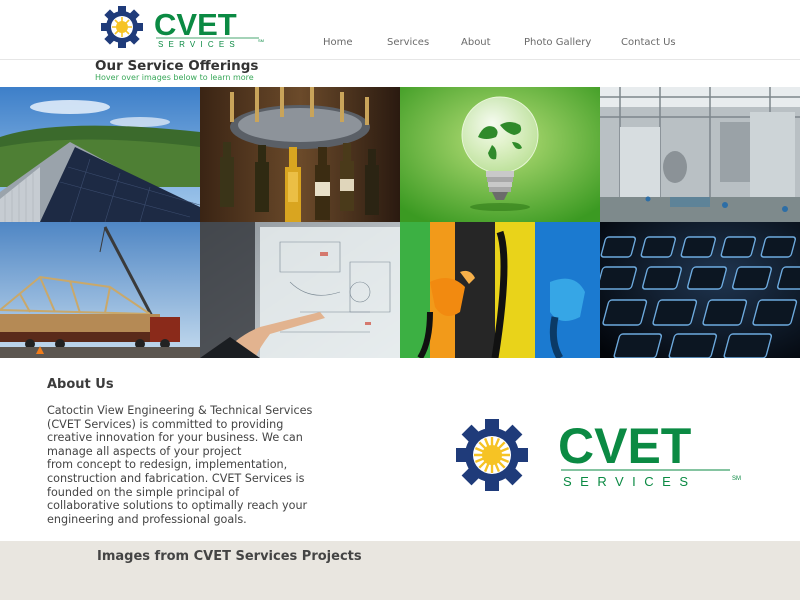 This screenshot has height=600, width=800. I want to click on tile-engineering-drawing, so click(300, 290).